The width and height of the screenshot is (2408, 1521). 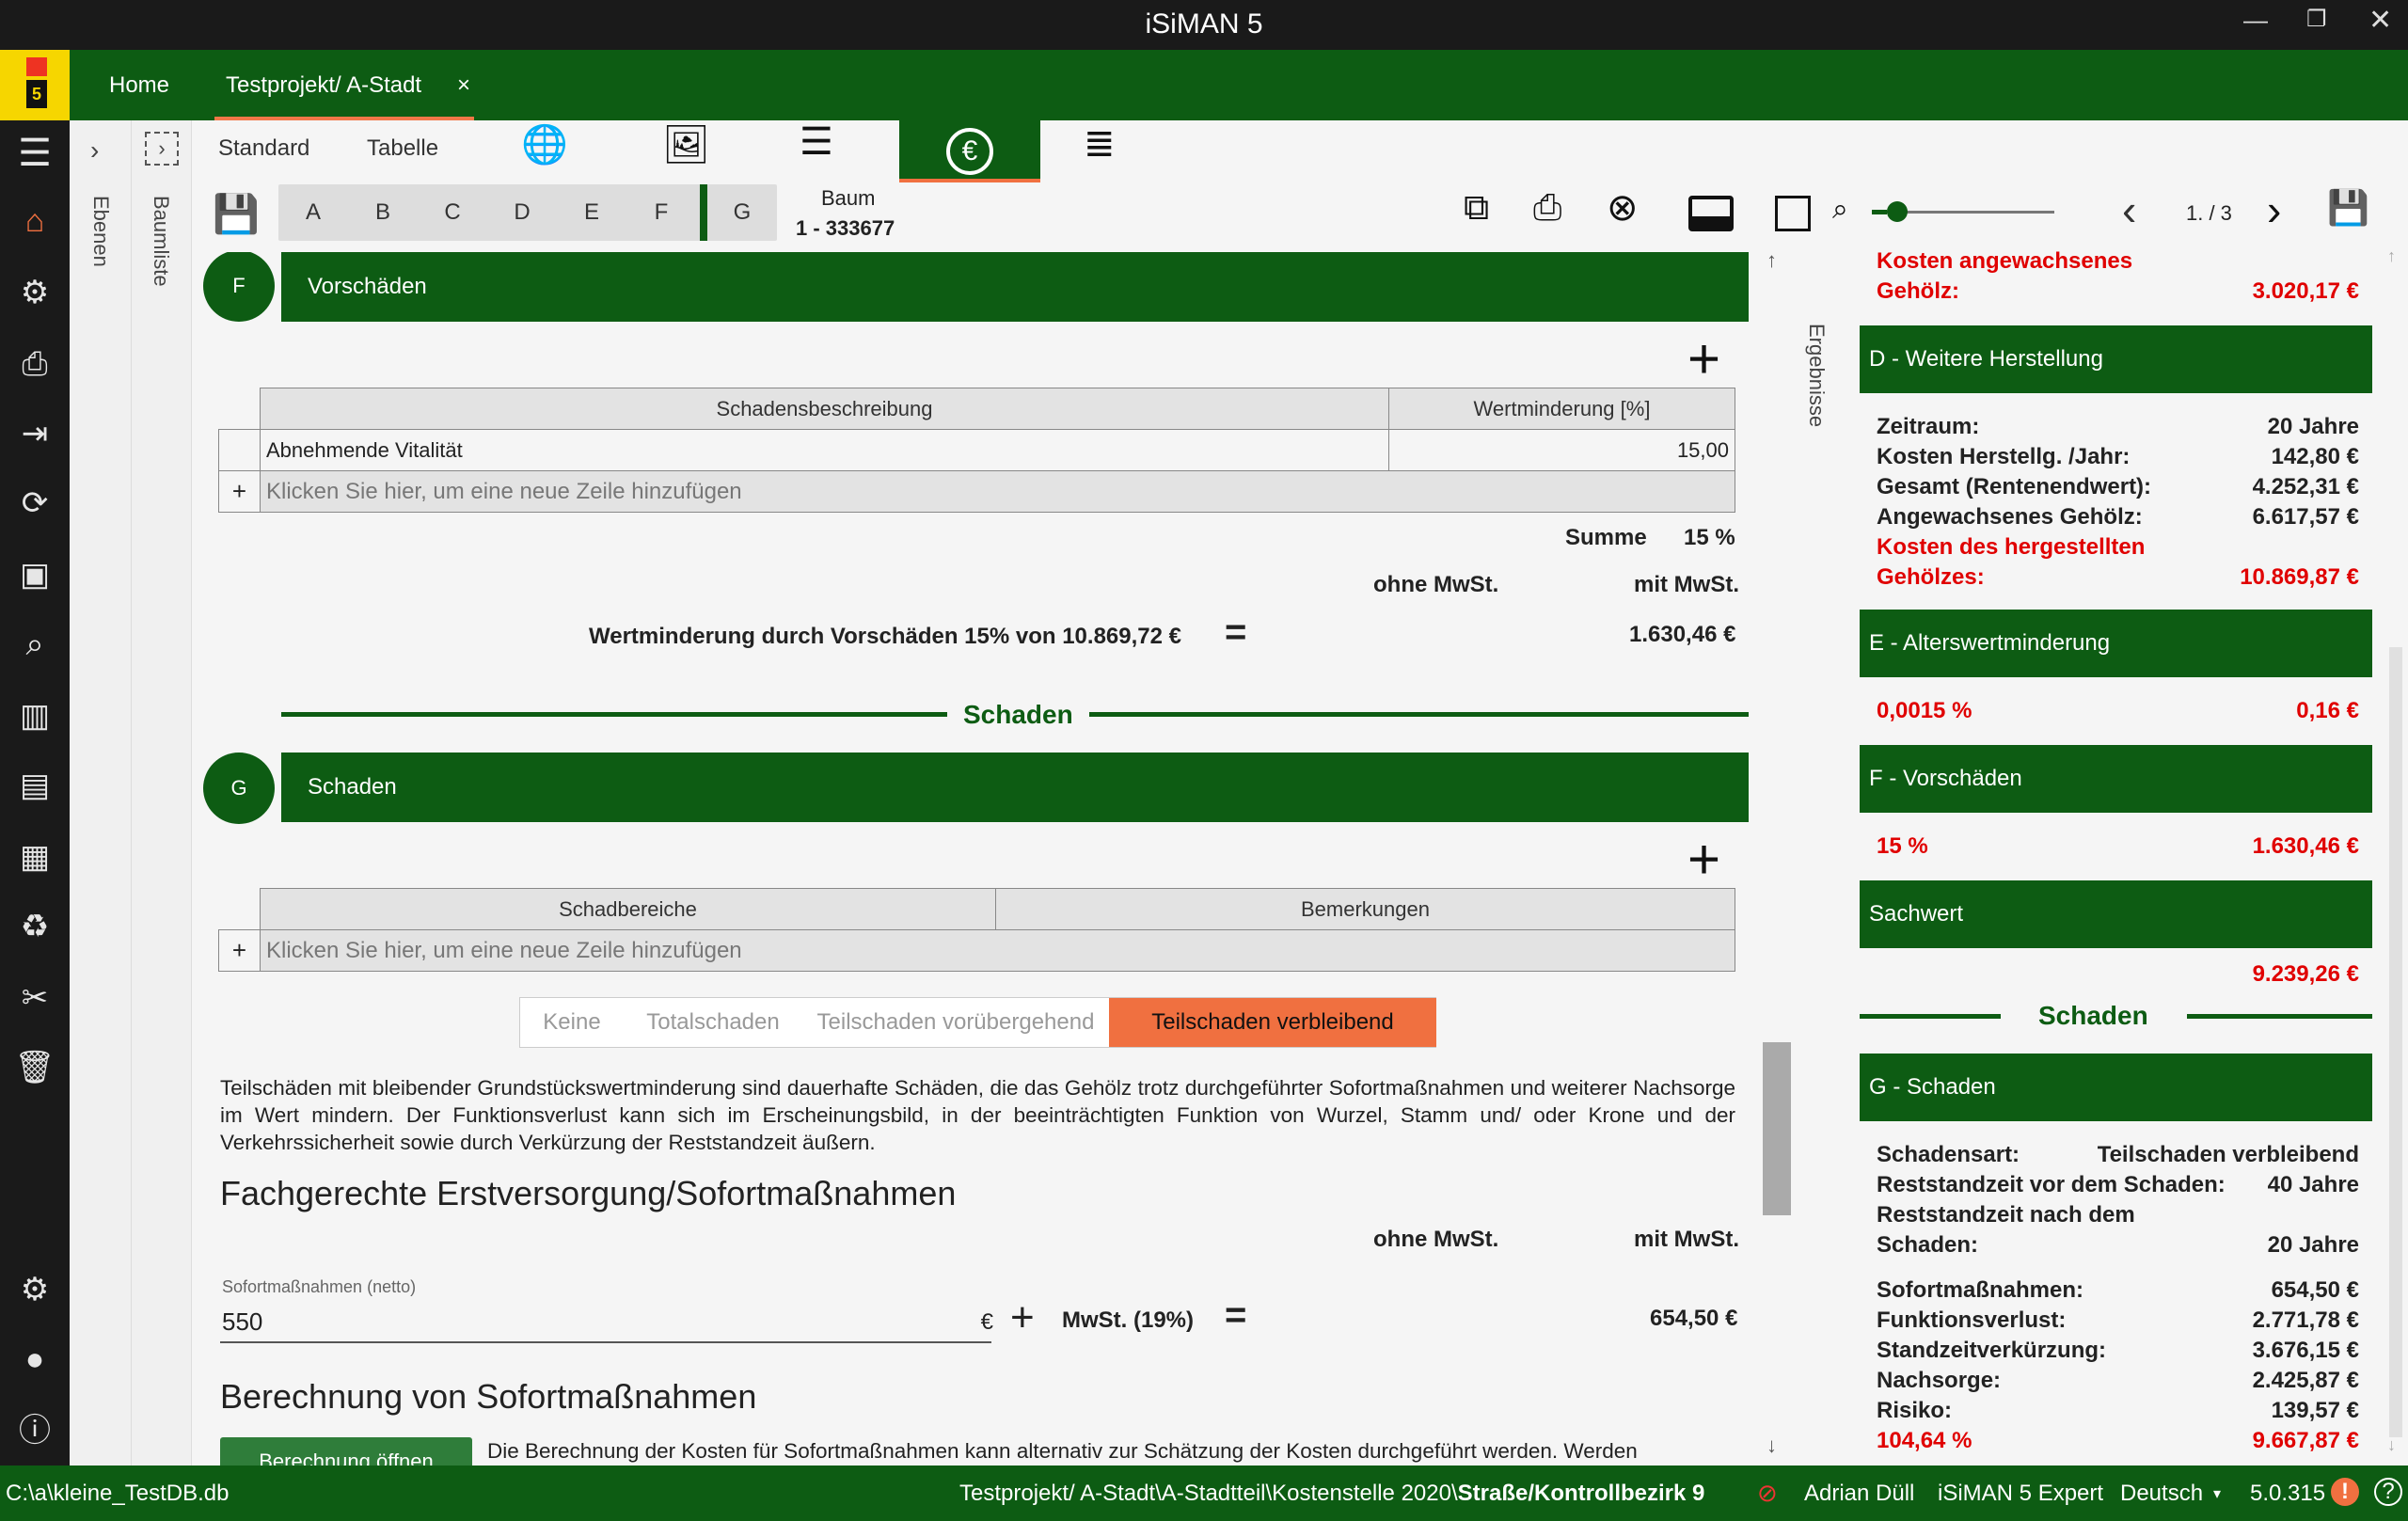 I want to click on prev-page-icon: ‹, so click(x=2129, y=209).